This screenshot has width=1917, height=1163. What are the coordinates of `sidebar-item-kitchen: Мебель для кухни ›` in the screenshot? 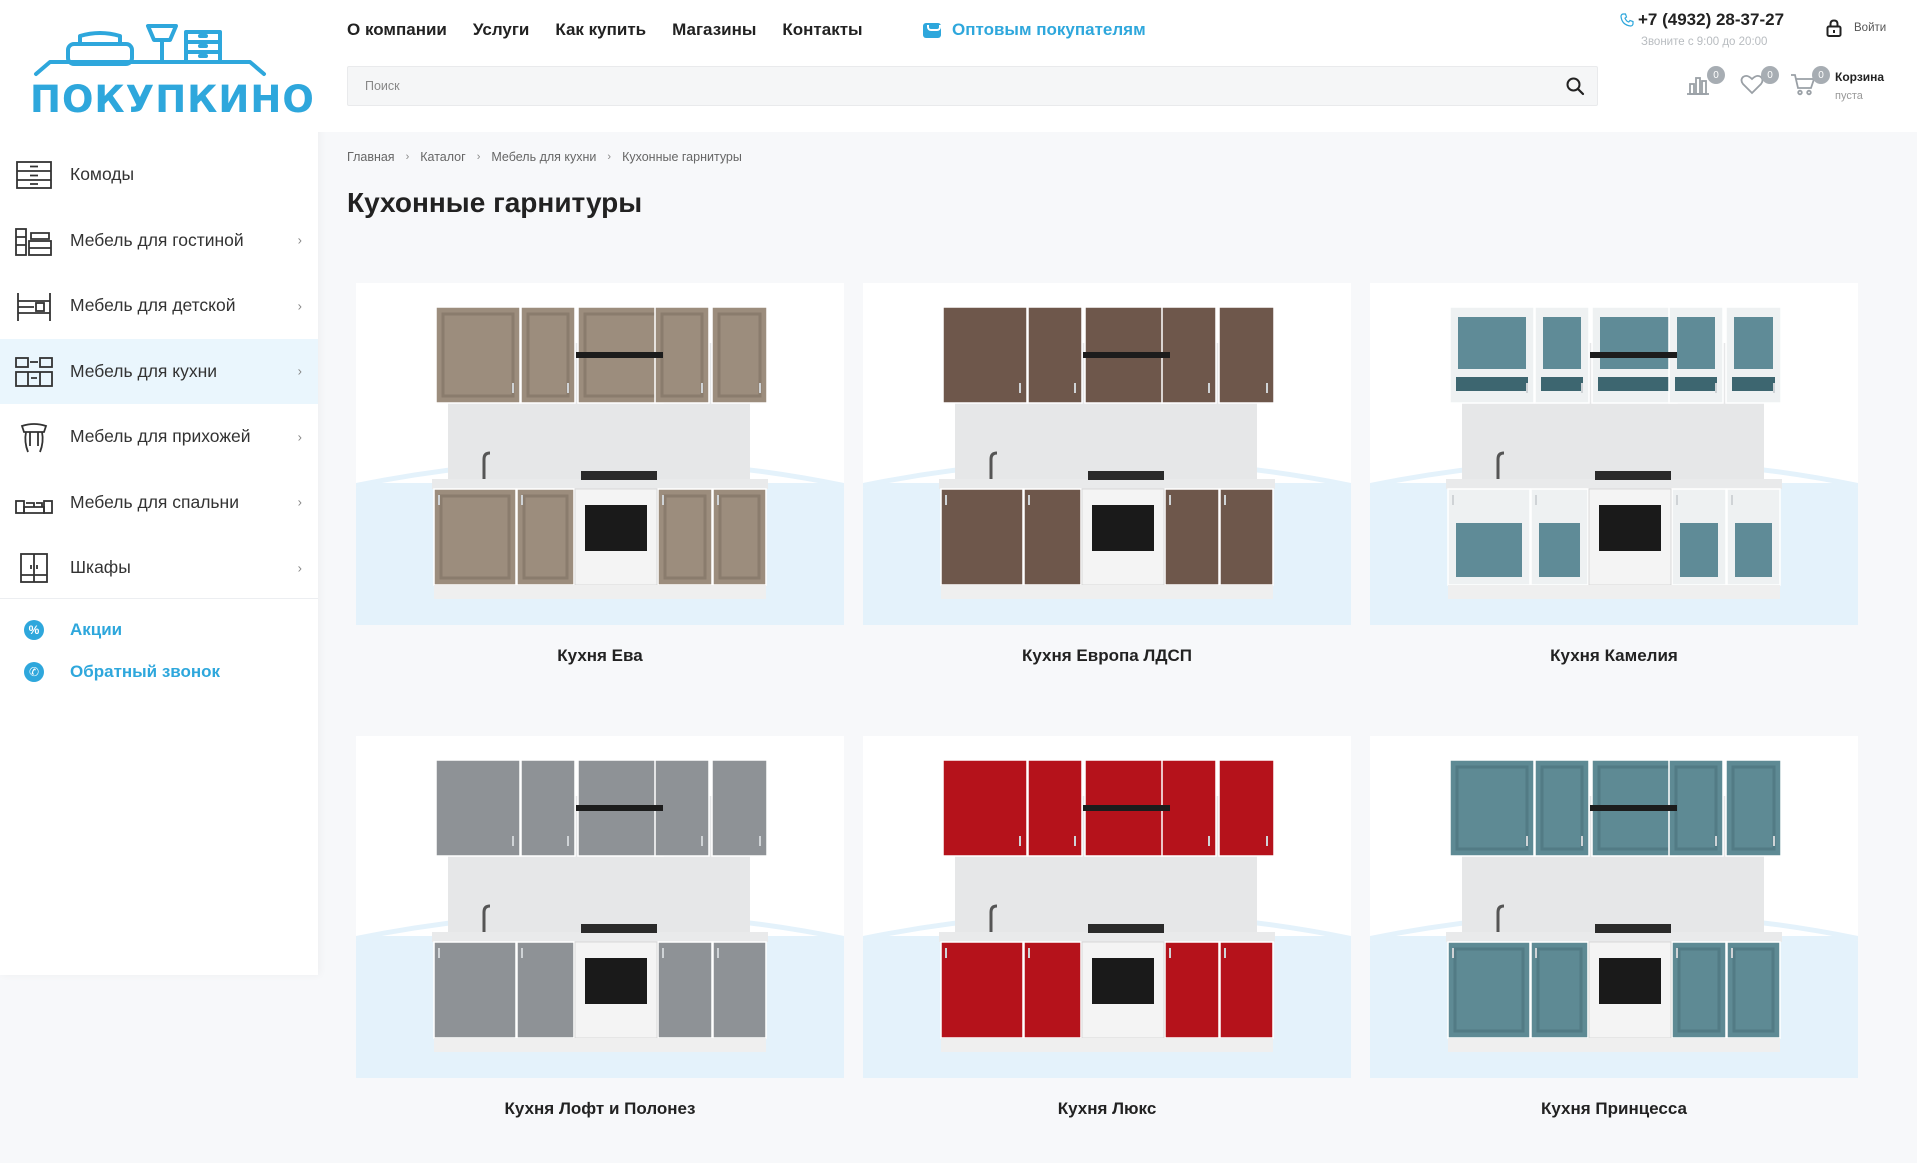 It's located at (159, 371).